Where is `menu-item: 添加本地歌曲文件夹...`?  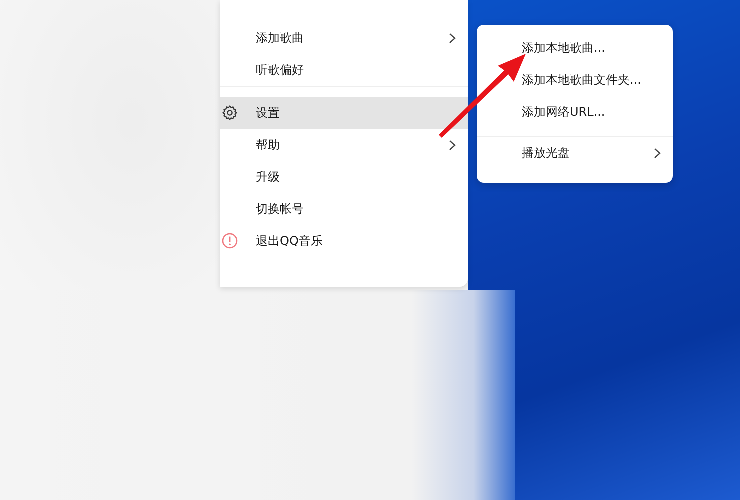
menu-item: 添加本地歌曲文件夹... is located at coordinates (575, 80).